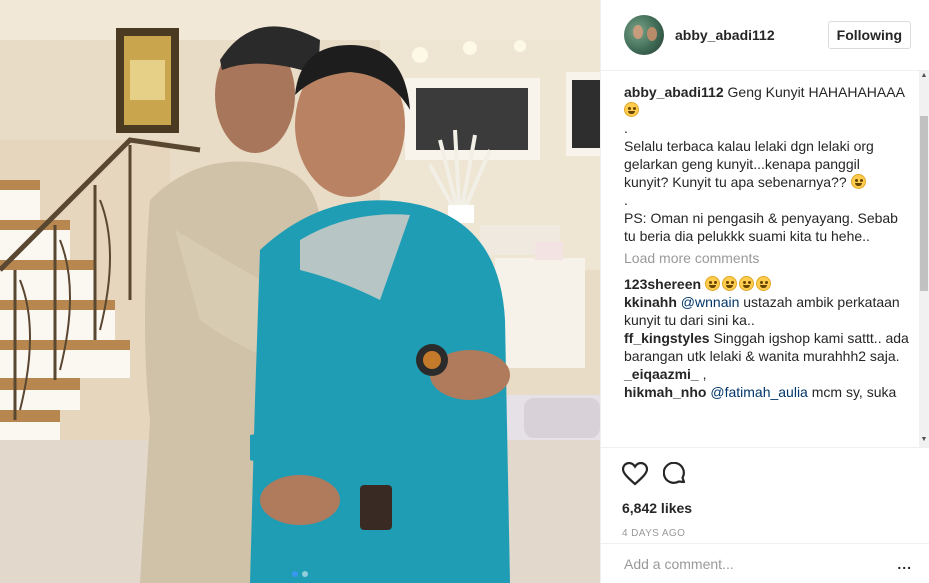  What do you see at coordinates (710, 302) in the screenshot?
I see `comment-mention: @wnnain` at bounding box center [710, 302].